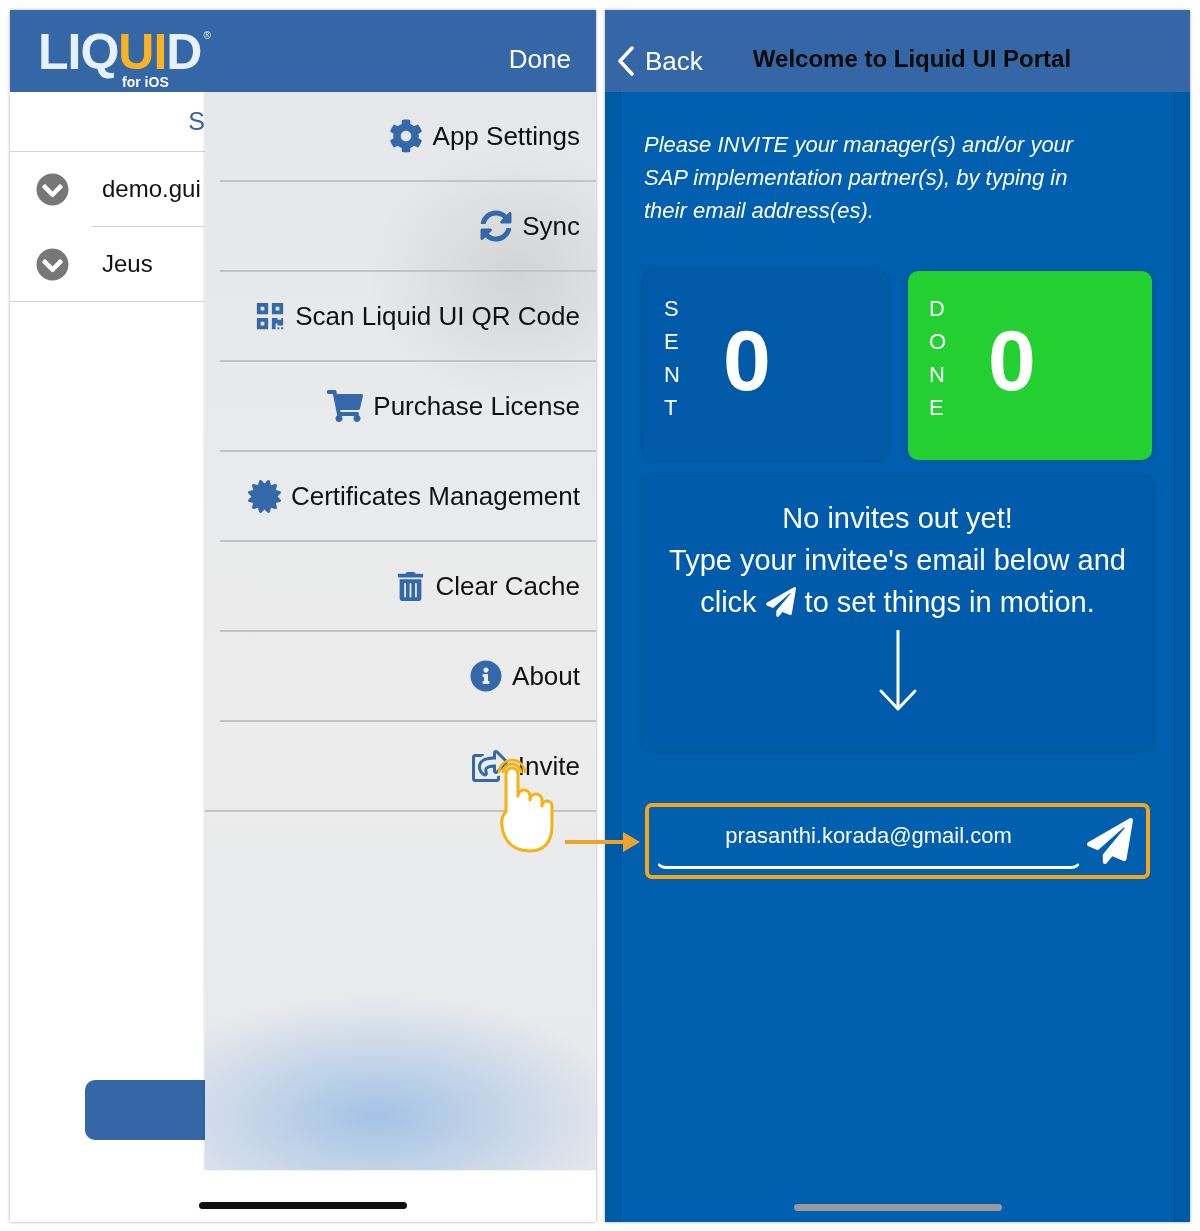  What do you see at coordinates (488, 586) in the screenshot?
I see `menu-item: Clear Cache` at bounding box center [488, 586].